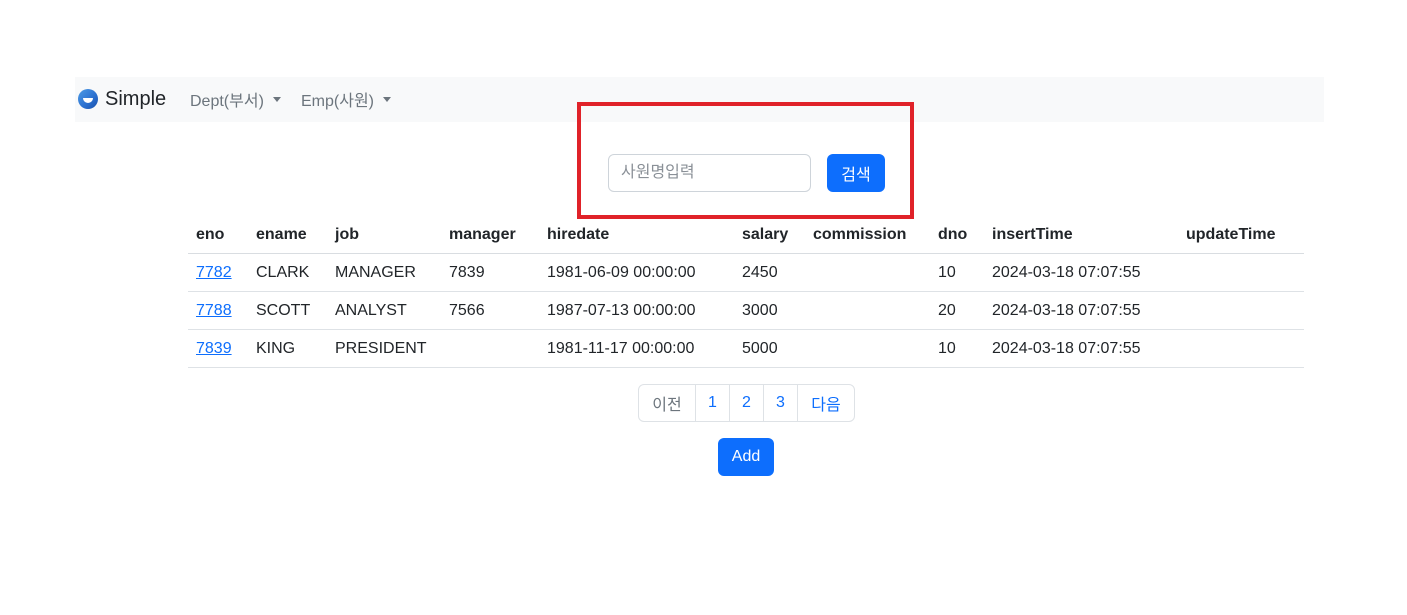 The width and height of the screenshot is (1407, 615). Describe the element at coordinates (636, 348) in the screenshot. I see `cell-hiredate: 1981-11-17 00:00:00` at that location.